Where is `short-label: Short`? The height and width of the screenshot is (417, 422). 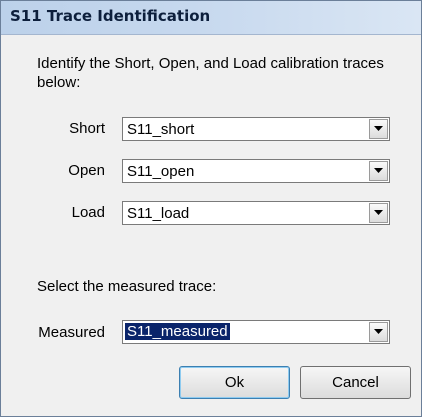 short-label: Short is located at coordinates (87, 128).